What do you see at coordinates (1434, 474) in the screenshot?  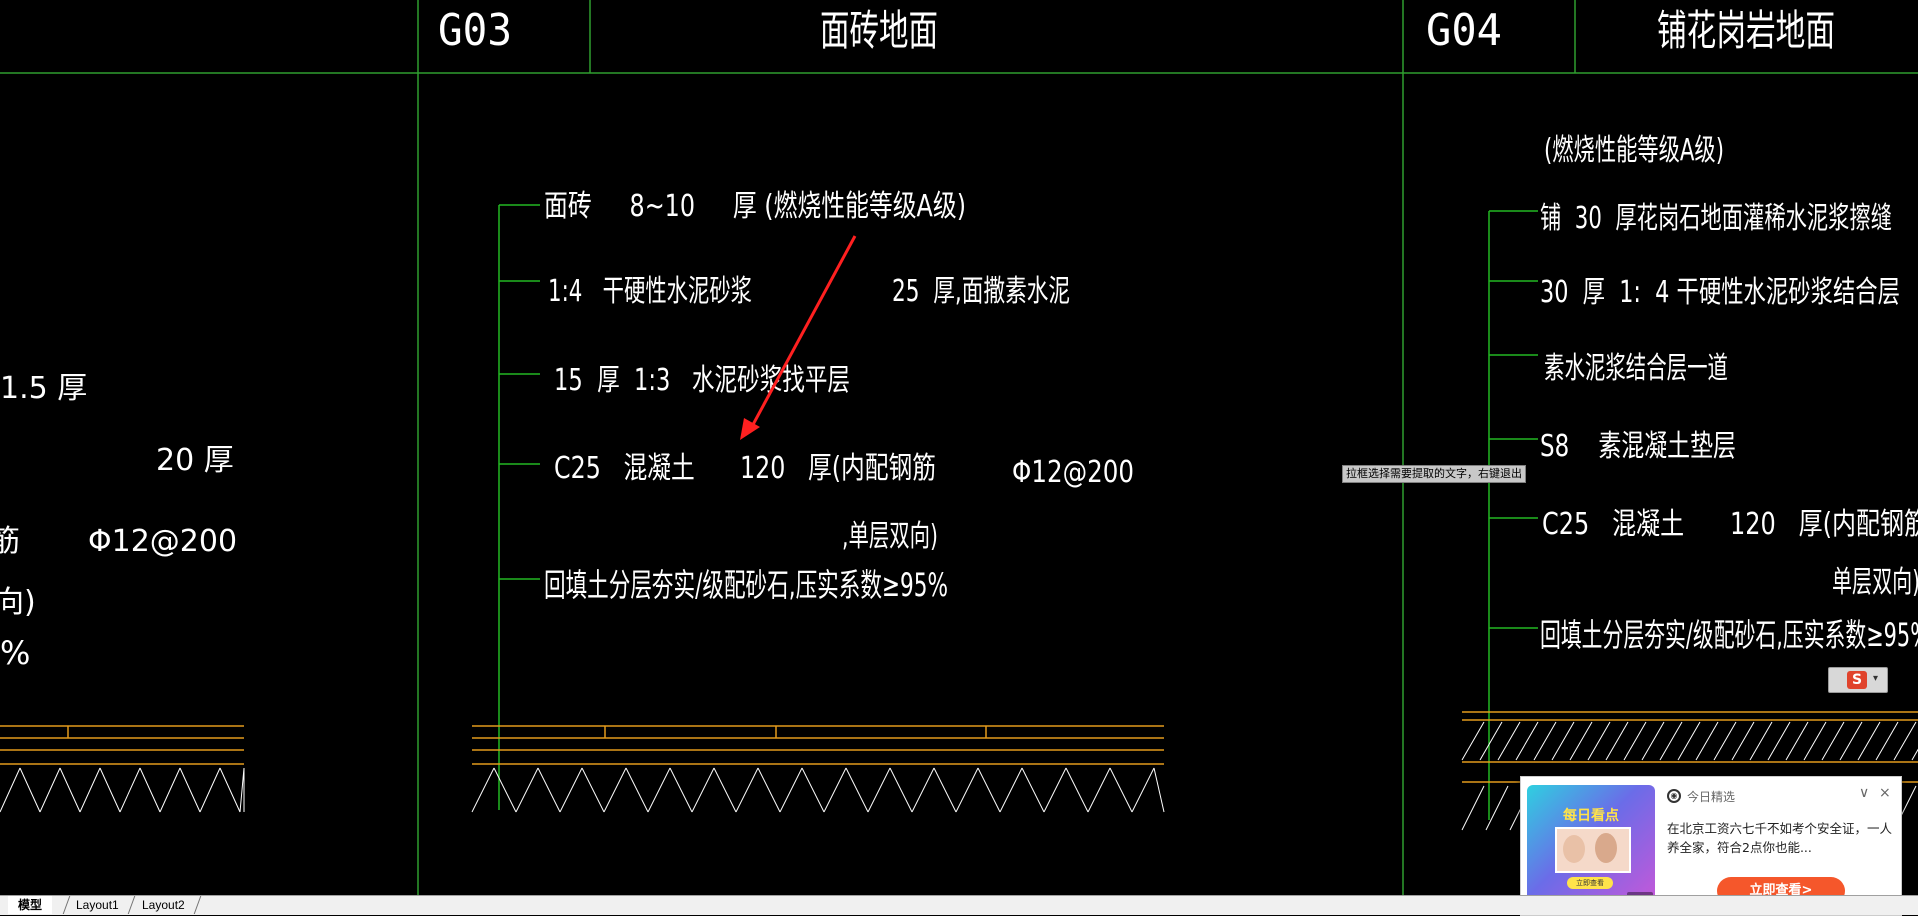 I see `extract-text-tooltip: 拉框选择需要提取的文字，右键退出` at bounding box center [1434, 474].